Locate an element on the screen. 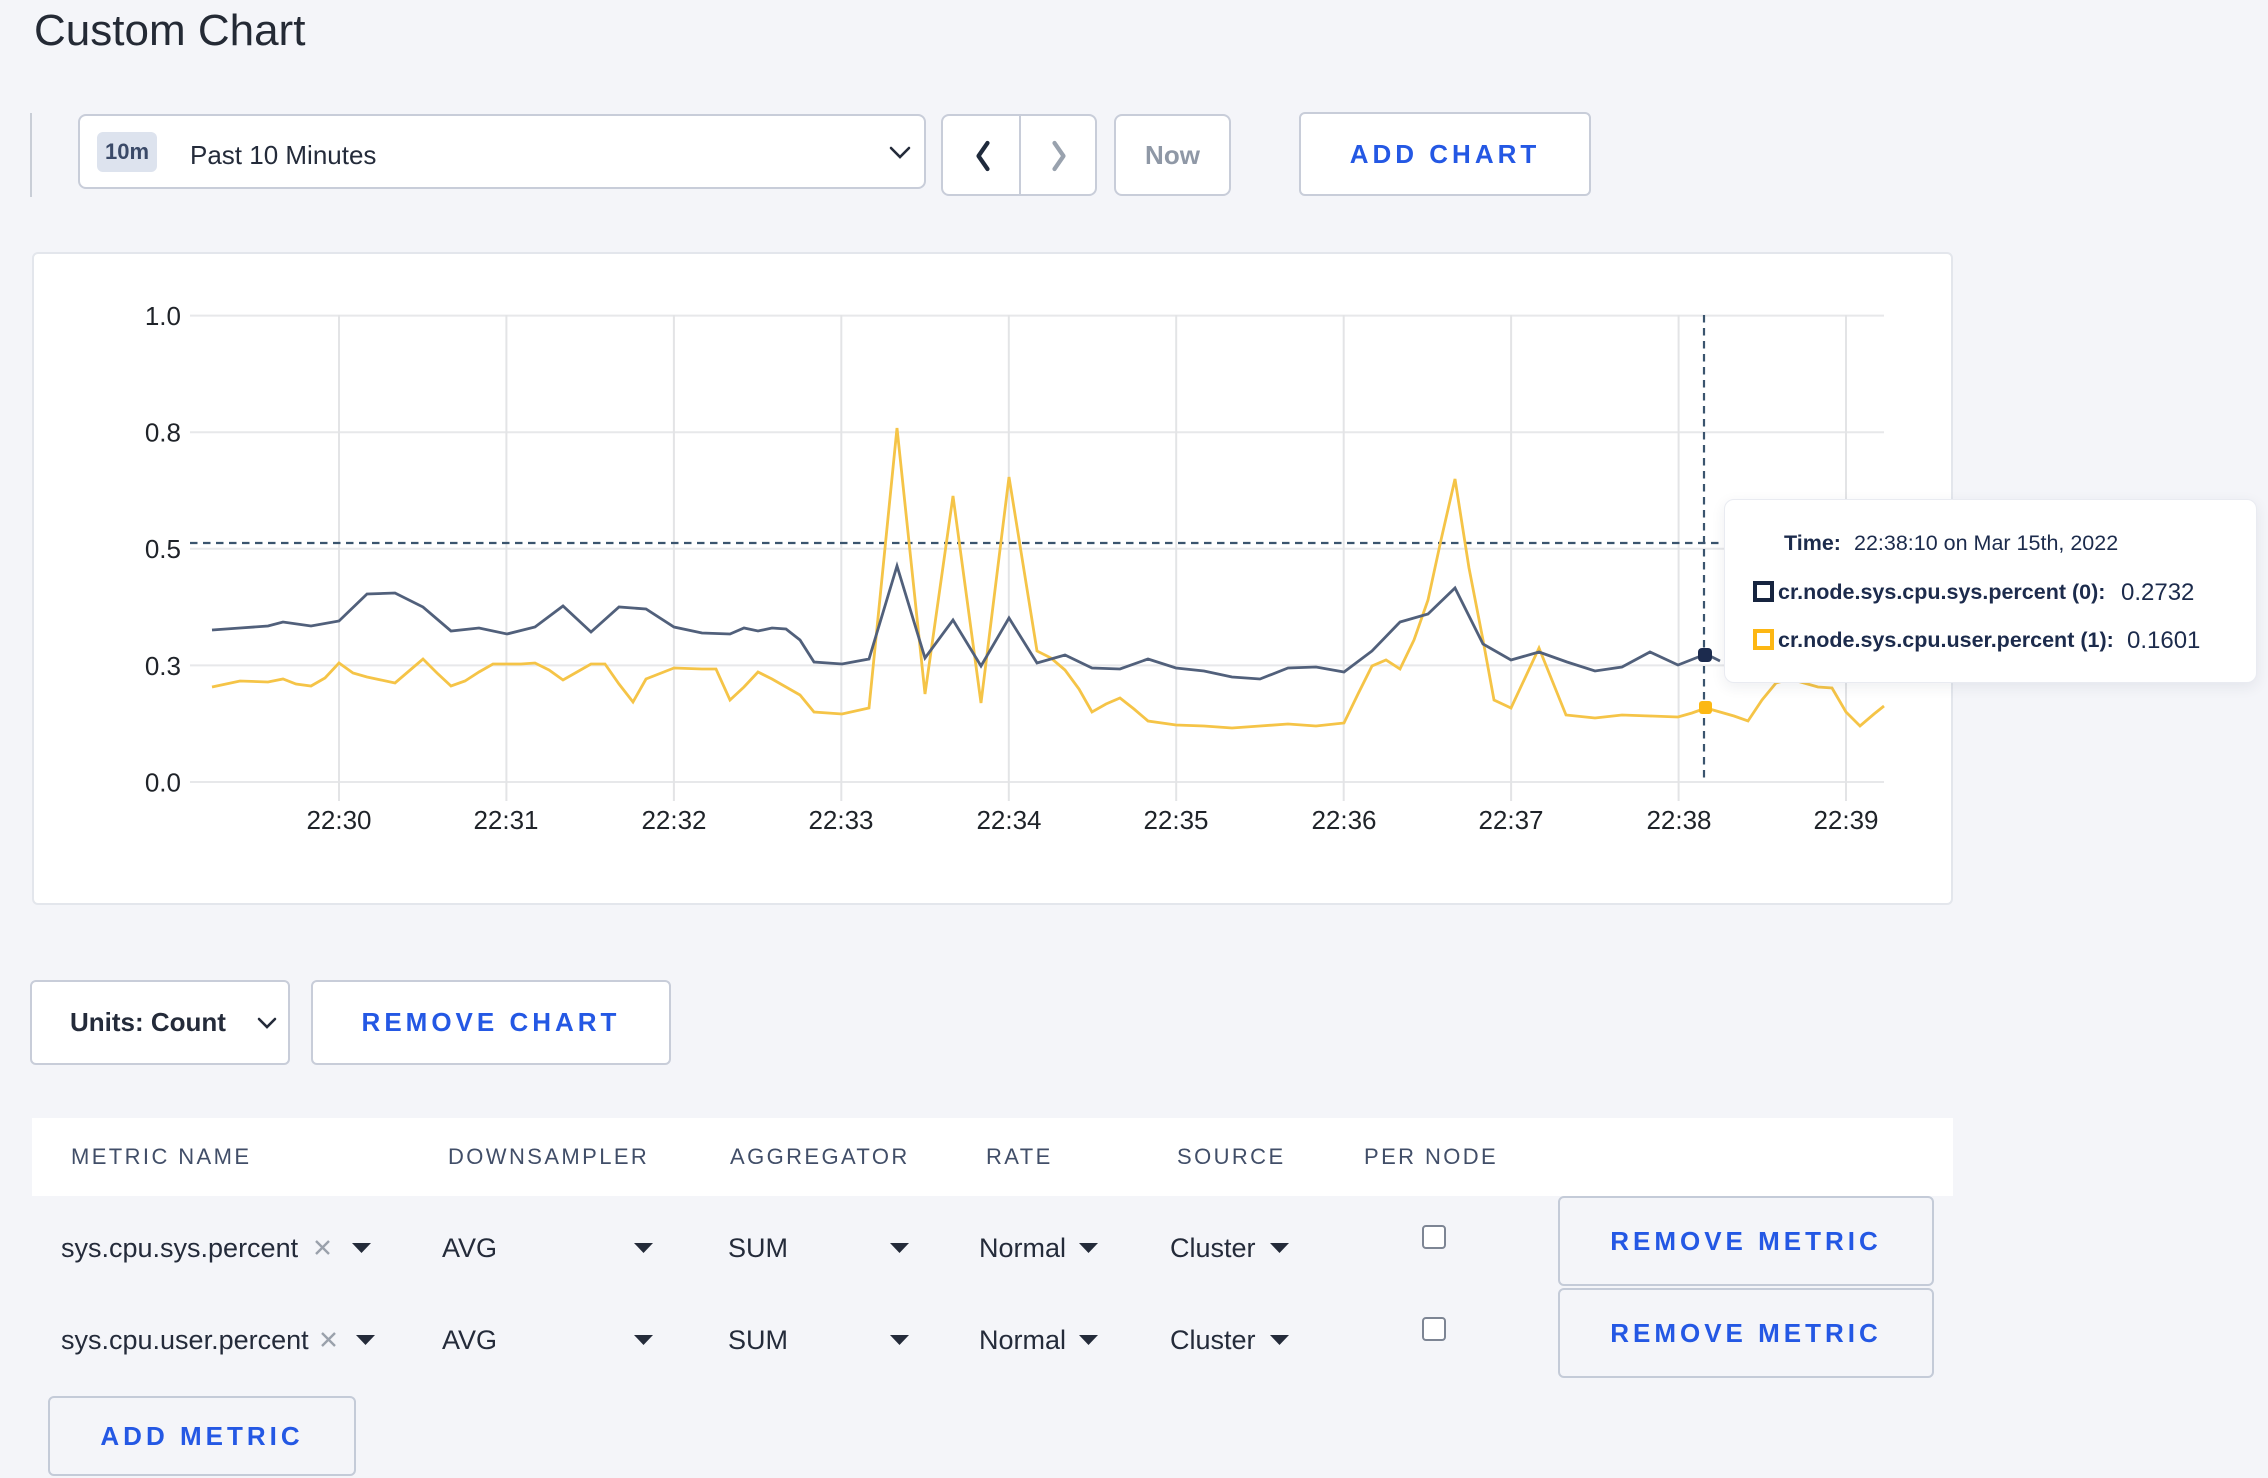  svg-text: 0.5 is located at coordinates (163, 549).